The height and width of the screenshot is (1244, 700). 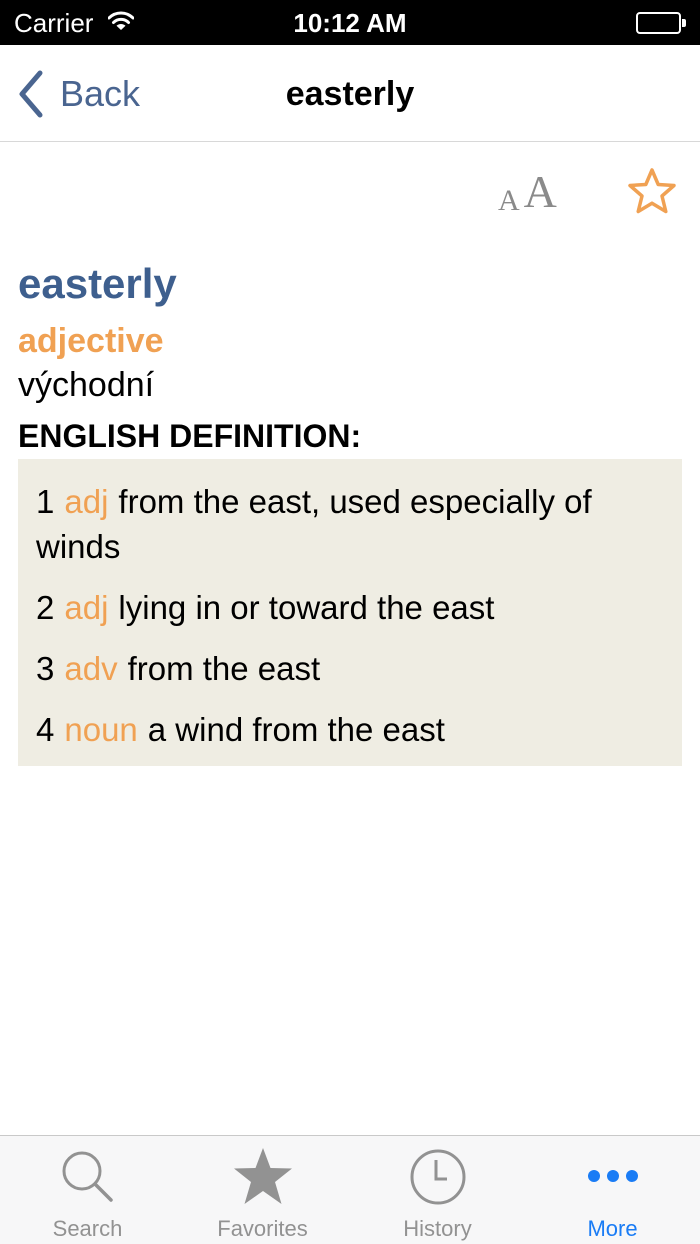 I want to click on definition-number: 4, so click(x=45, y=729).